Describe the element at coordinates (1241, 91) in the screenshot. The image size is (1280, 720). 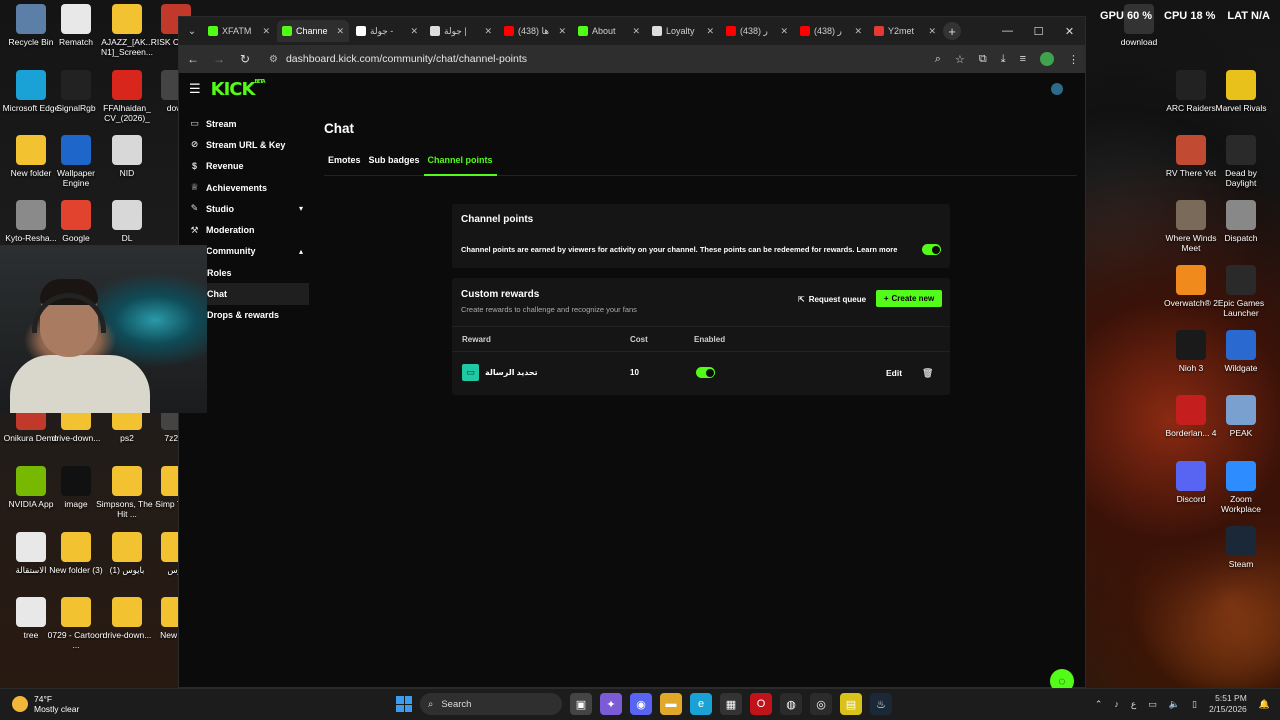
I see `desktop-icon-right-2: Marvel Rivals` at that location.